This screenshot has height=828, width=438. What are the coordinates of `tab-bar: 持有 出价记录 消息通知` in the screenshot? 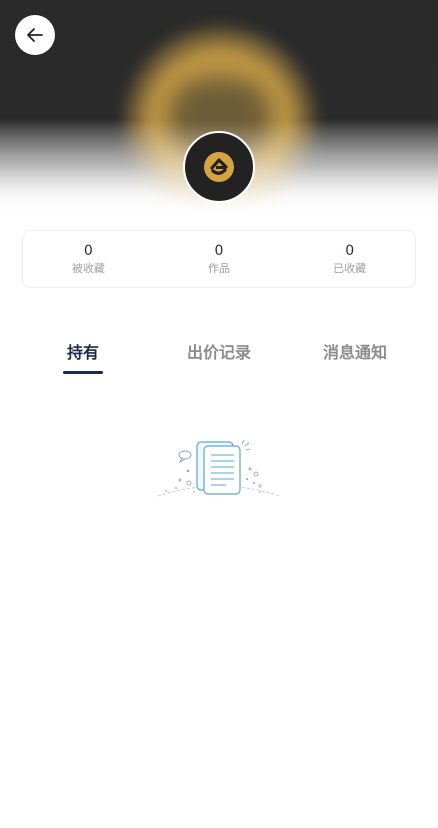 It's located at (219, 358).